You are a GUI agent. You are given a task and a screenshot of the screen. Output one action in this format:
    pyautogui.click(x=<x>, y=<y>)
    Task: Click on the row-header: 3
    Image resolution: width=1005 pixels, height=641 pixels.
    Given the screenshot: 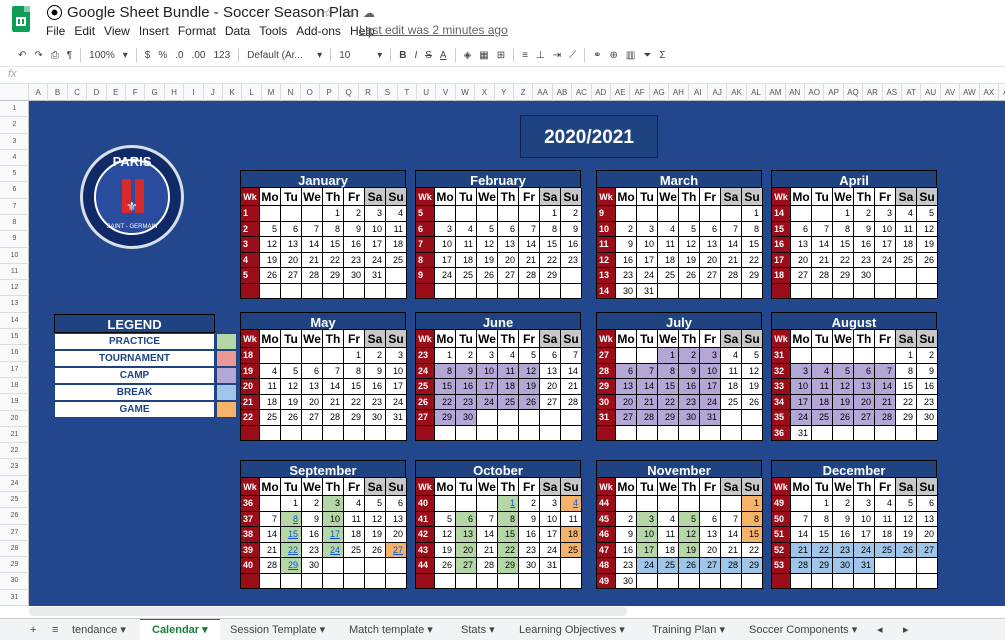 What is the action you would take?
    pyautogui.click(x=14, y=142)
    